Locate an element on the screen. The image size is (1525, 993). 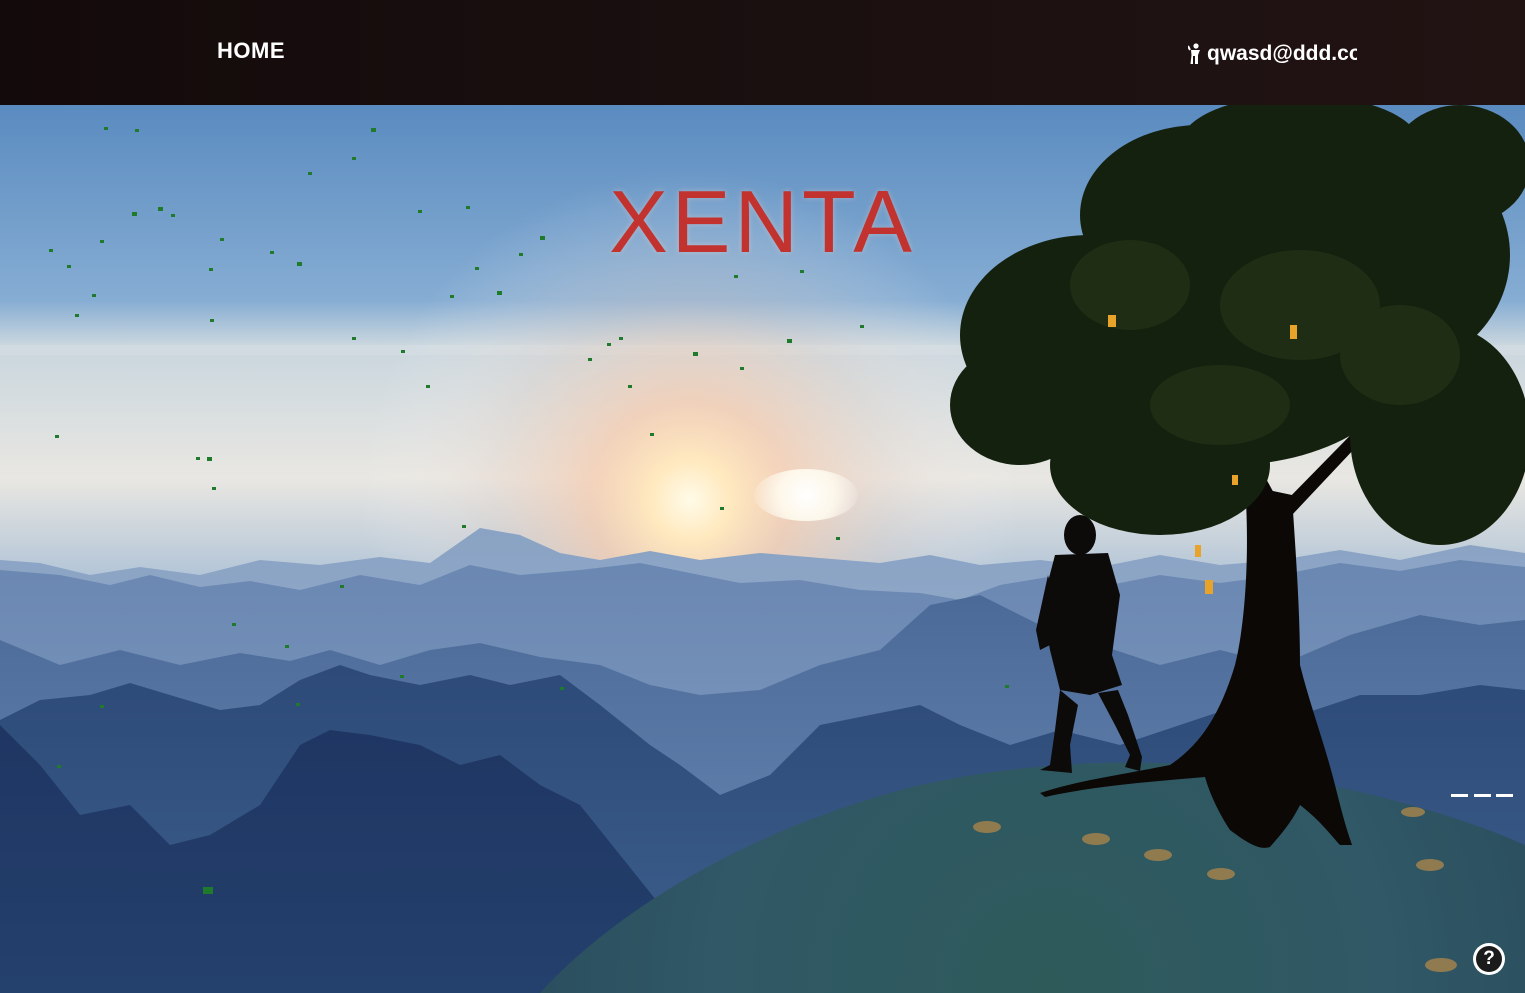
person-icon is located at coordinates (1194, 53).